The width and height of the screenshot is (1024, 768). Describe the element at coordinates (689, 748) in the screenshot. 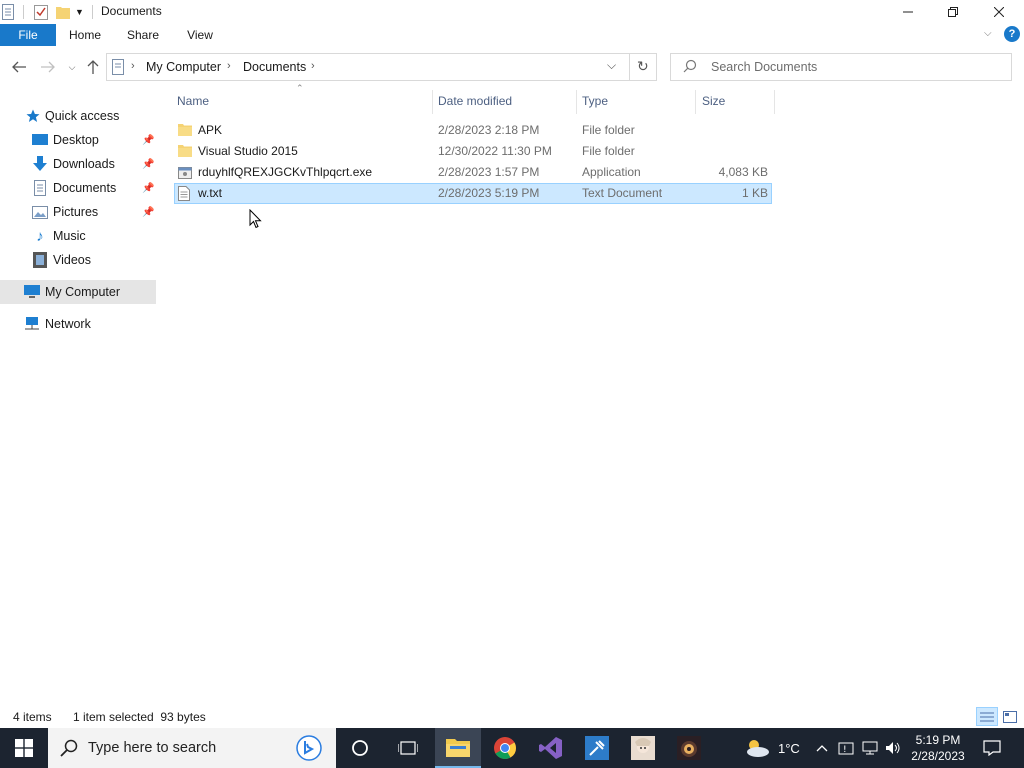

I see `game-app-icon` at that location.